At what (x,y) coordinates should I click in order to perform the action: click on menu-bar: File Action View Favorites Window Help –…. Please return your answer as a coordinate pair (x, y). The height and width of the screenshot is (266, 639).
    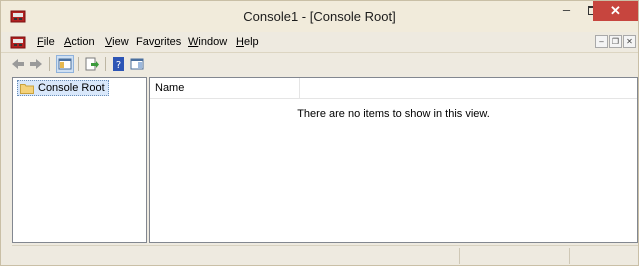
    Looking at the image, I should click on (319, 42).